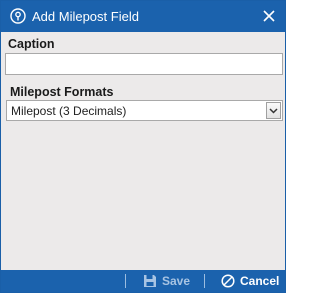 The image size is (320, 293). Describe the element at coordinates (176, 281) in the screenshot. I see `save-label: Save` at that location.